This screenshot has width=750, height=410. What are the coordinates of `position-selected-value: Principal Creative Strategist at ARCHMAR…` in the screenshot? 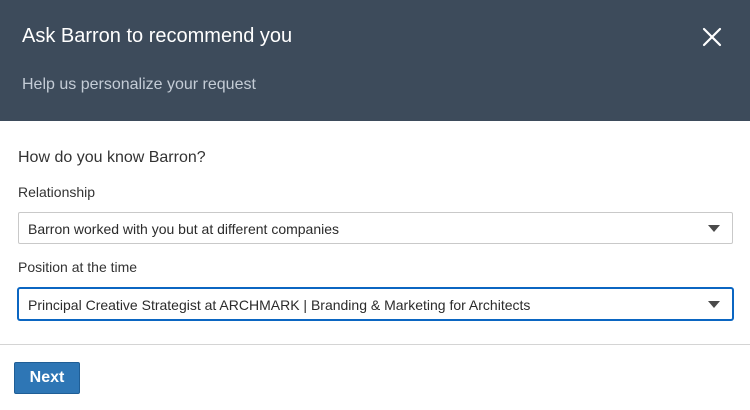 It's located at (279, 305).